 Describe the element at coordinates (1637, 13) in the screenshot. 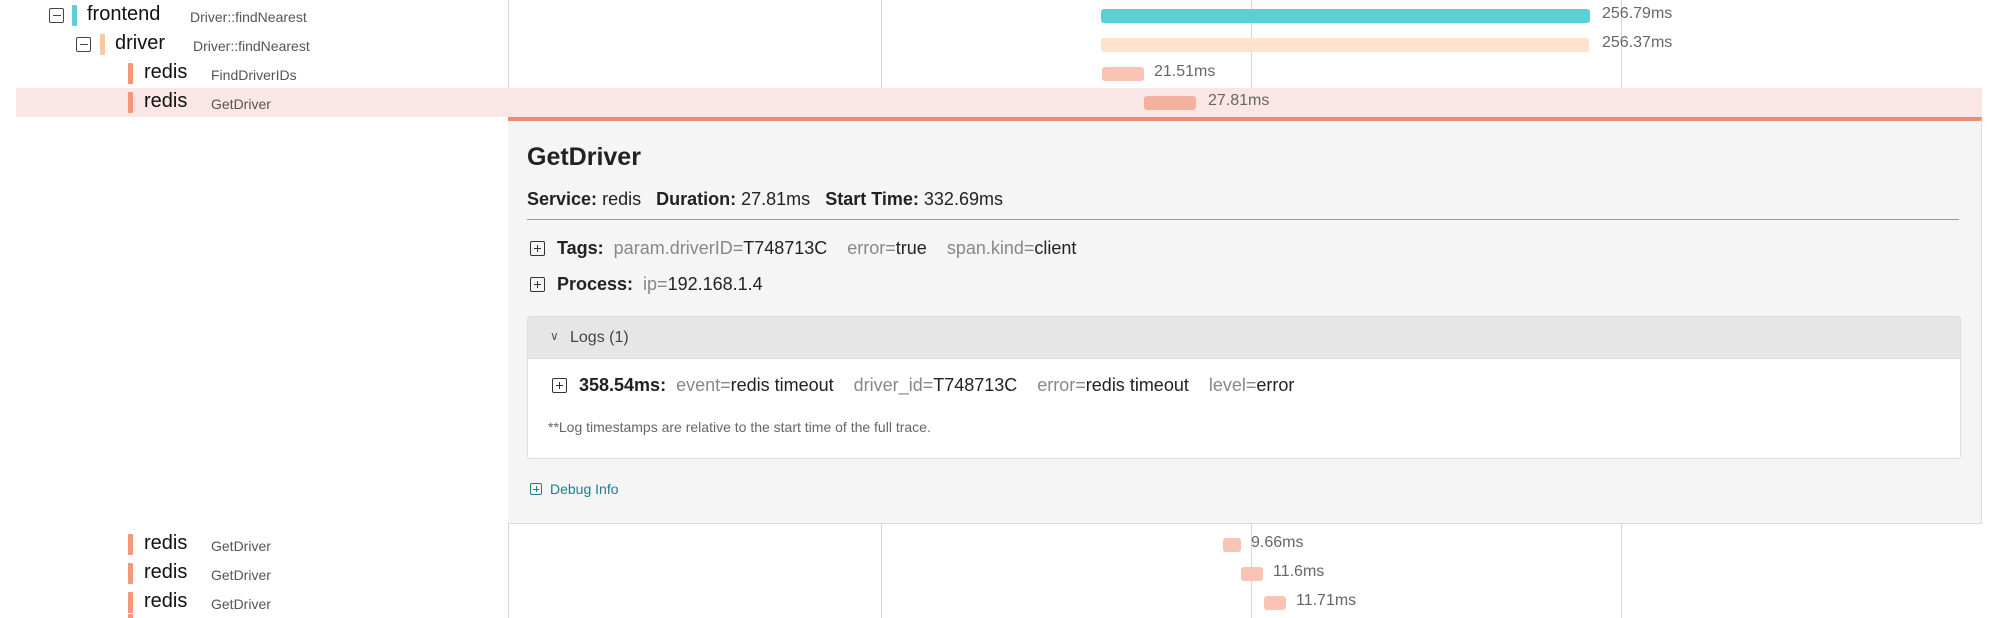

I see `span-duration-label: 256.79ms` at that location.